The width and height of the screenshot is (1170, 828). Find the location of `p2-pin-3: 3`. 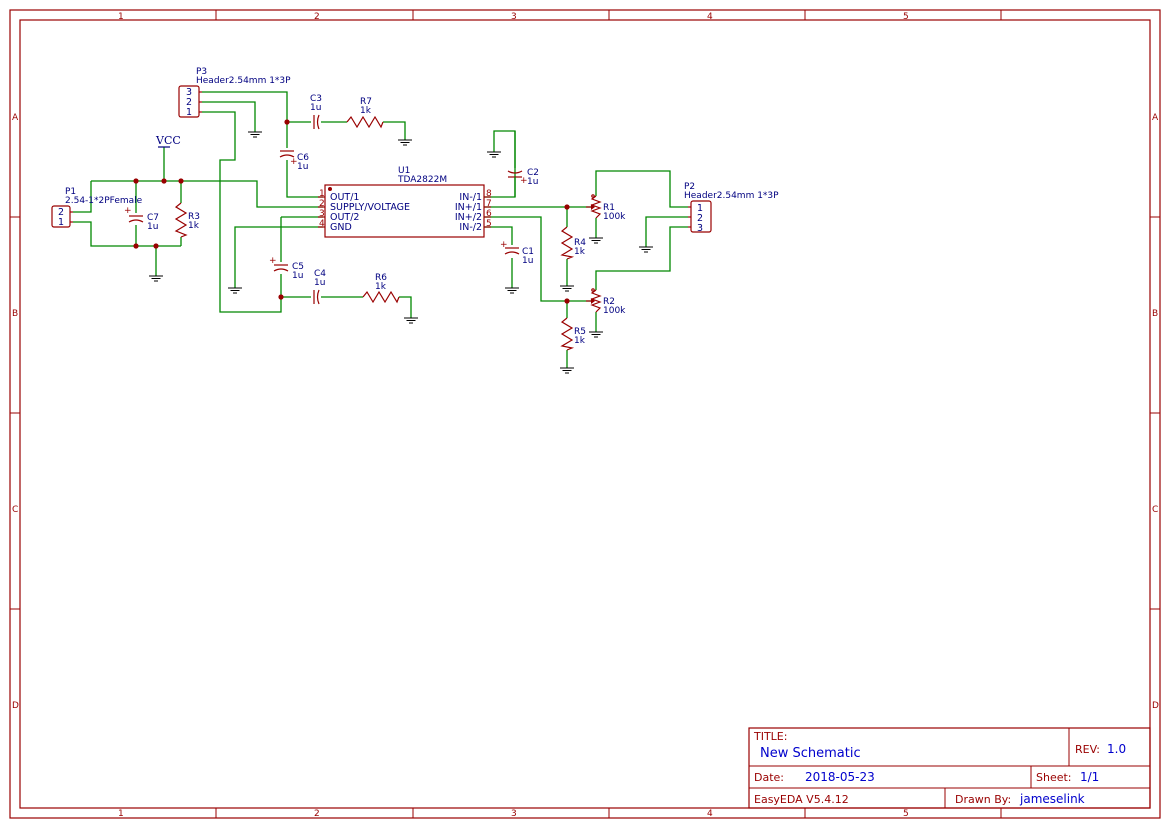

p2-pin-3: 3 is located at coordinates (700, 228).